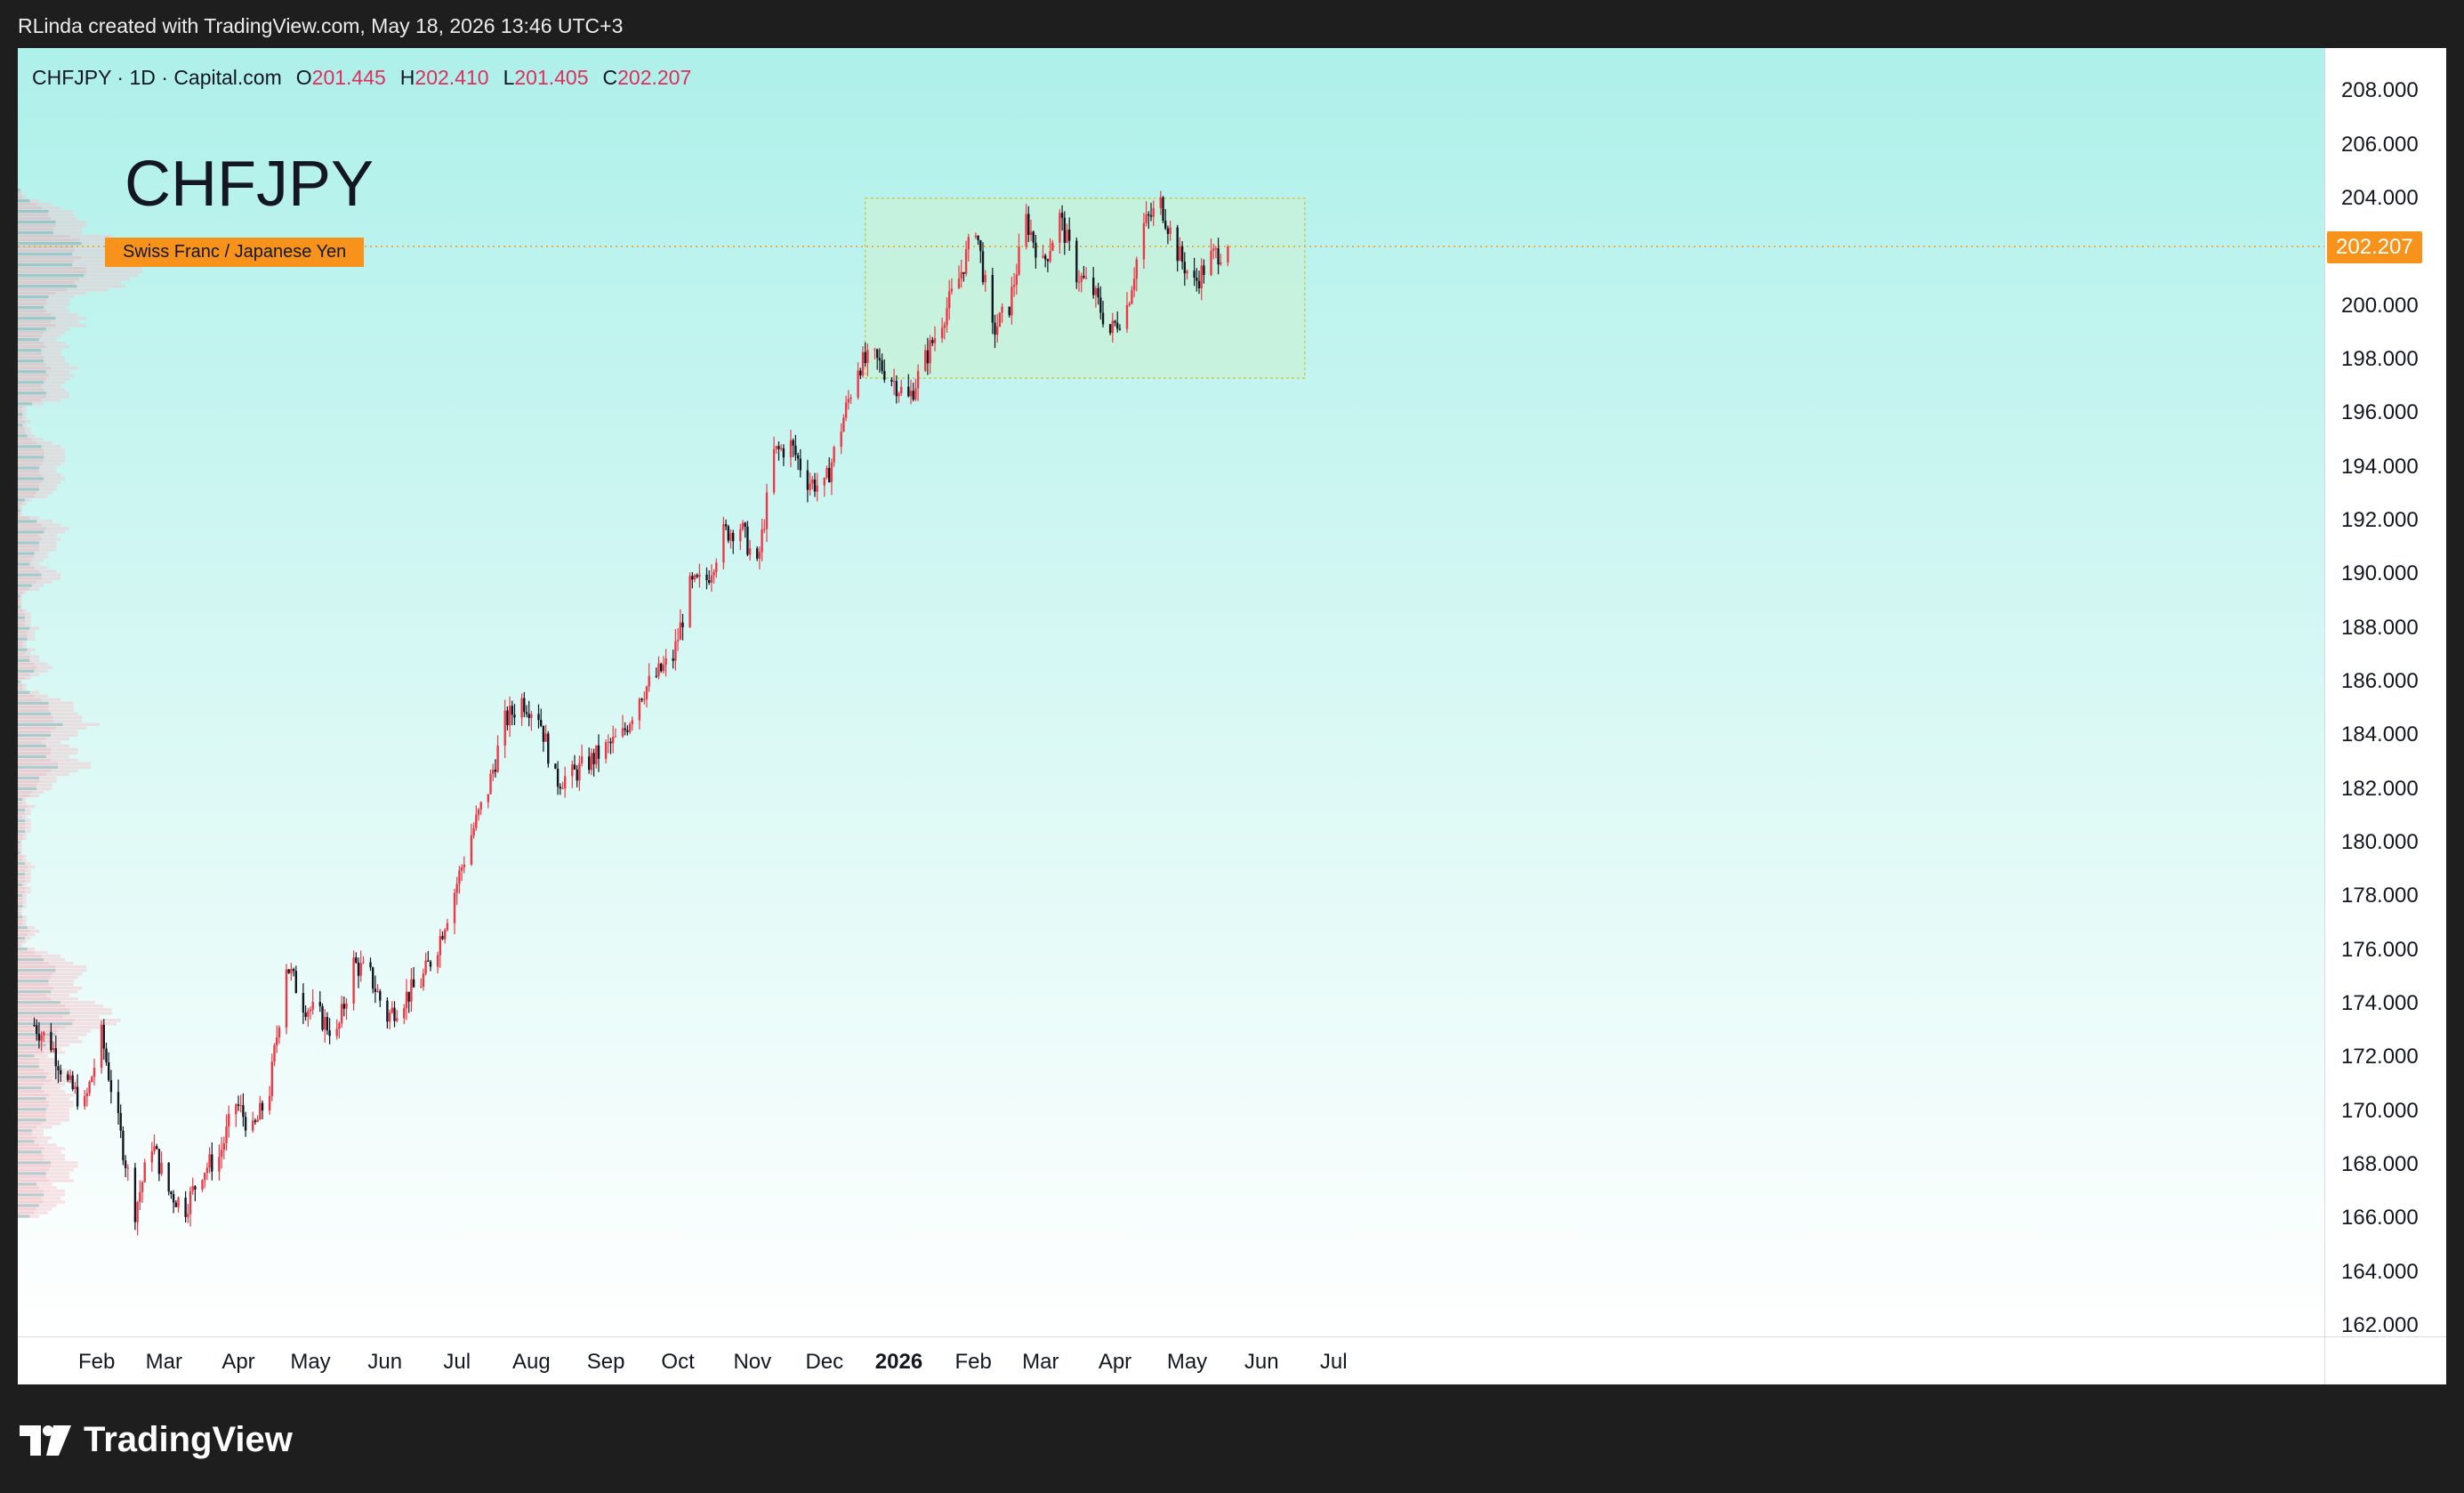 The height and width of the screenshot is (1493, 2464). I want to click on symbol-info: CHFJPY · 1D · Capital.com, so click(157, 77).